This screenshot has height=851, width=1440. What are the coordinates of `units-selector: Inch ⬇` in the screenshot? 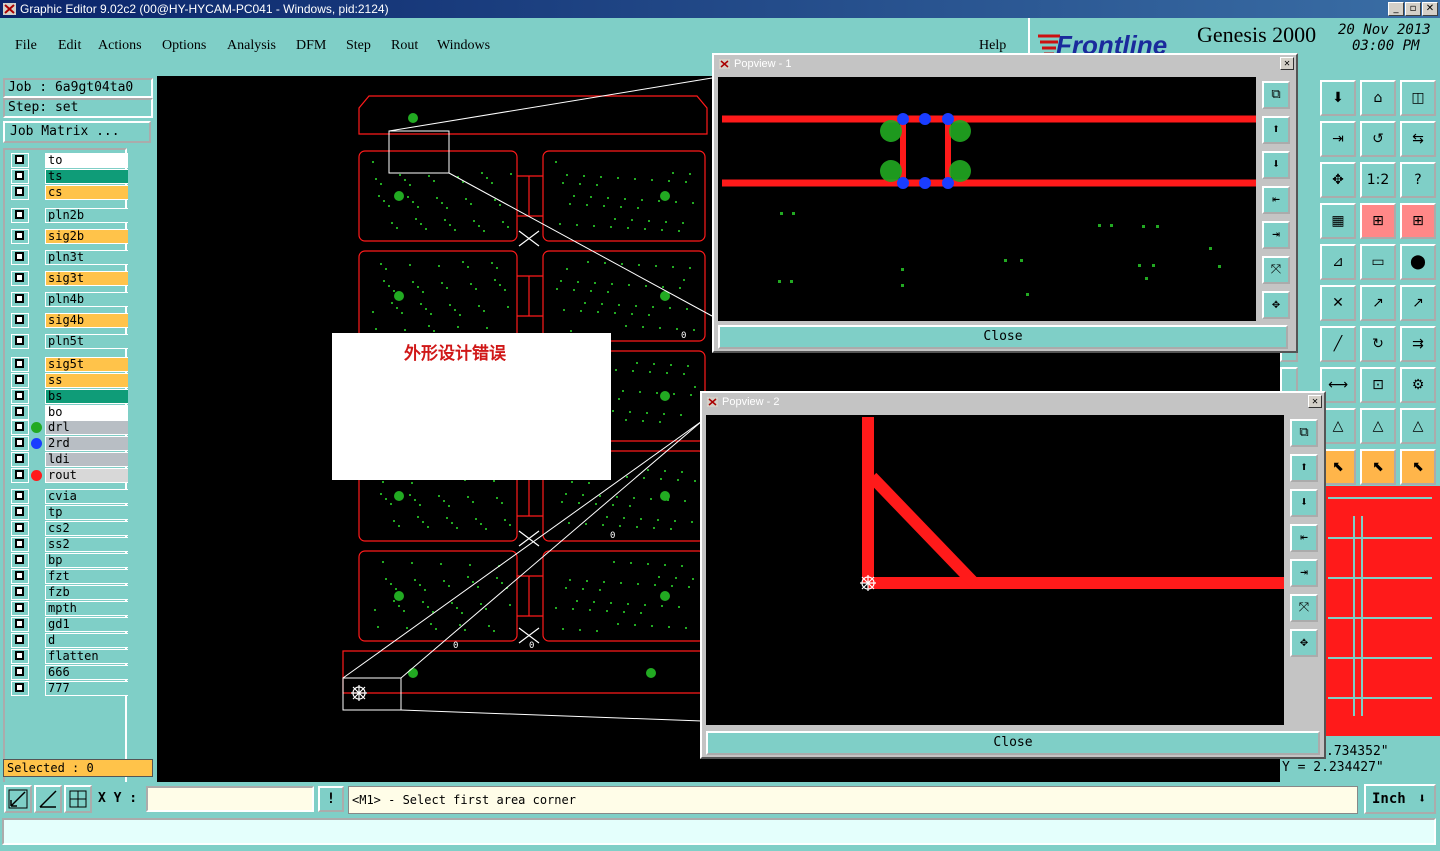 It's located at (1400, 799).